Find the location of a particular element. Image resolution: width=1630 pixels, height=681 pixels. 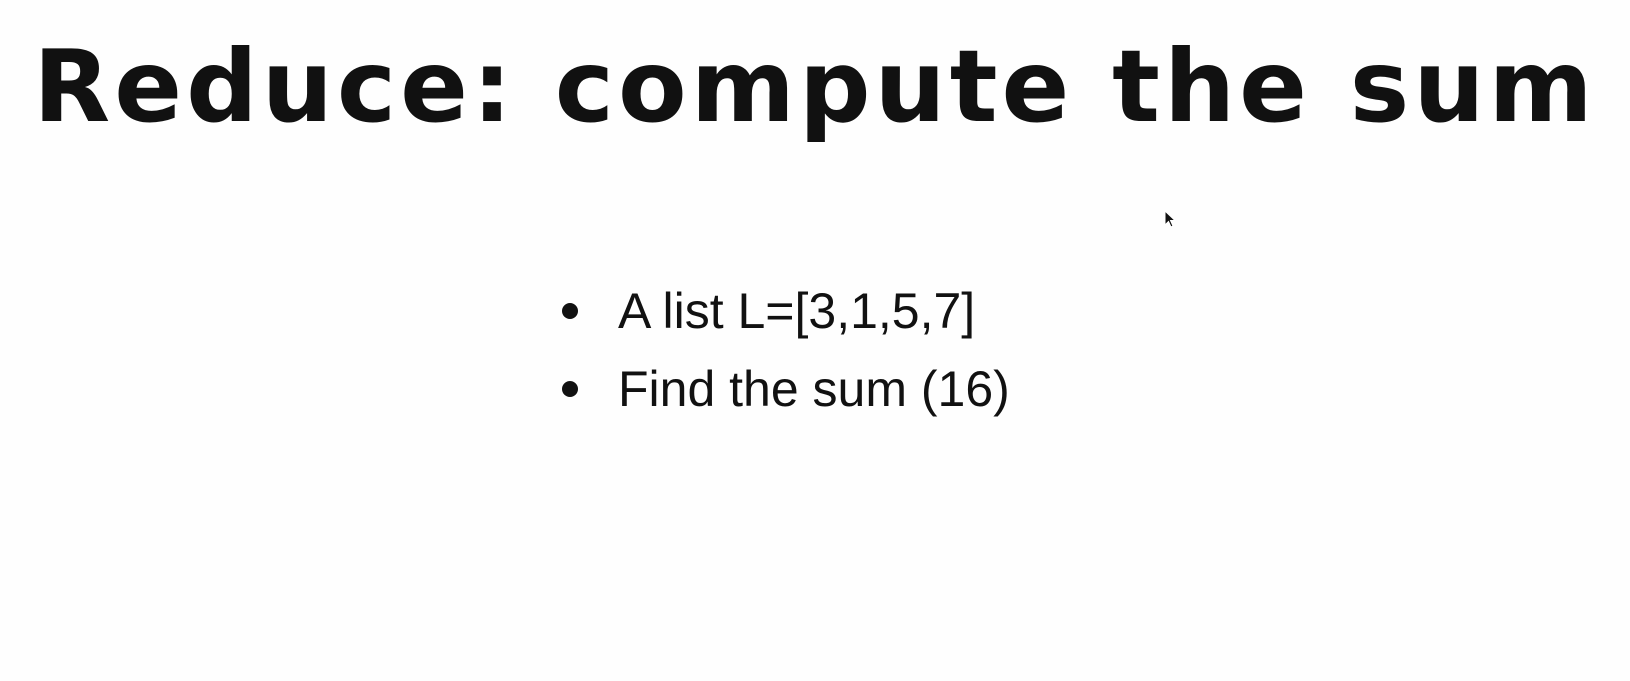

bullet-item: A list L=[3,1,5,7] is located at coordinates (786, 311).